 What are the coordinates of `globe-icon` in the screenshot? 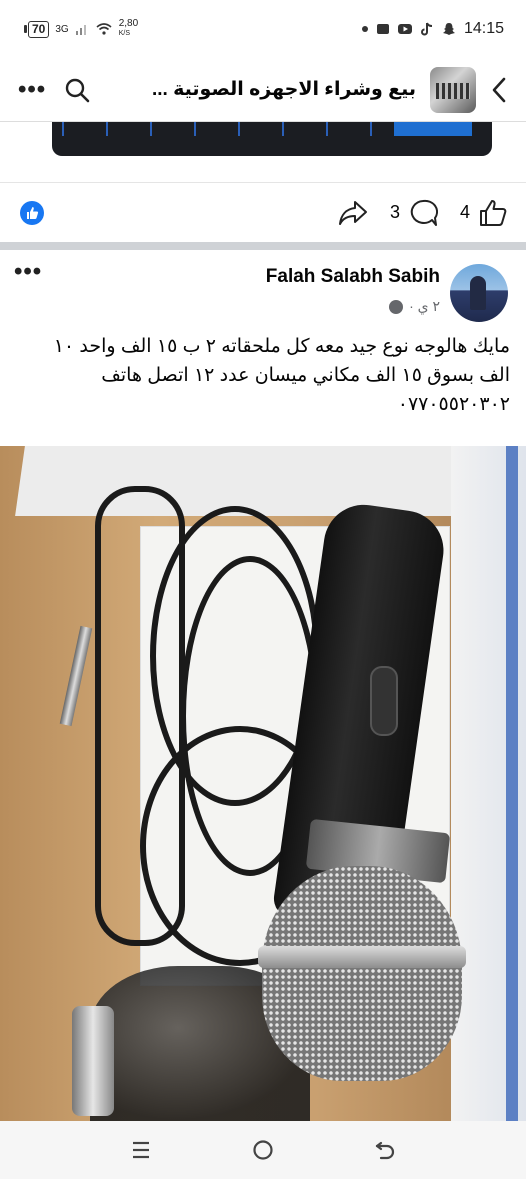 It's located at (396, 306).